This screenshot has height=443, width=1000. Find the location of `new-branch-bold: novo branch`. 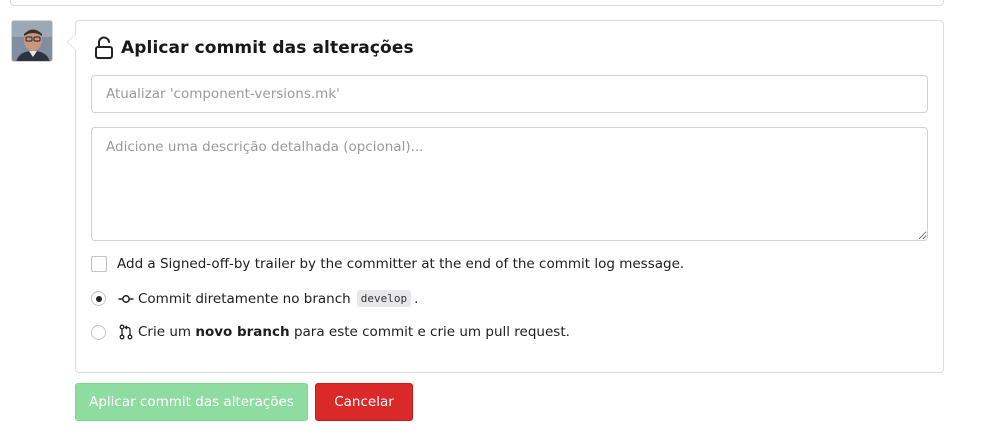

new-branch-bold: novo branch is located at coordinates (242, 332).